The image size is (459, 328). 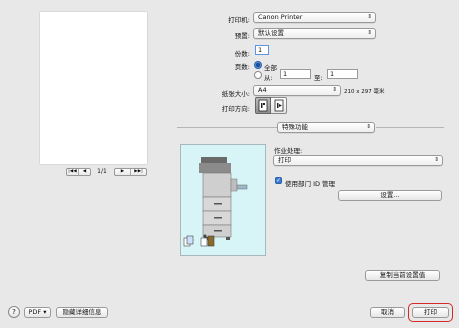 What do you see at coordinates (258, 75) in the screenshot?
I see `pages-range-radio` at bounding box center [258, 75].